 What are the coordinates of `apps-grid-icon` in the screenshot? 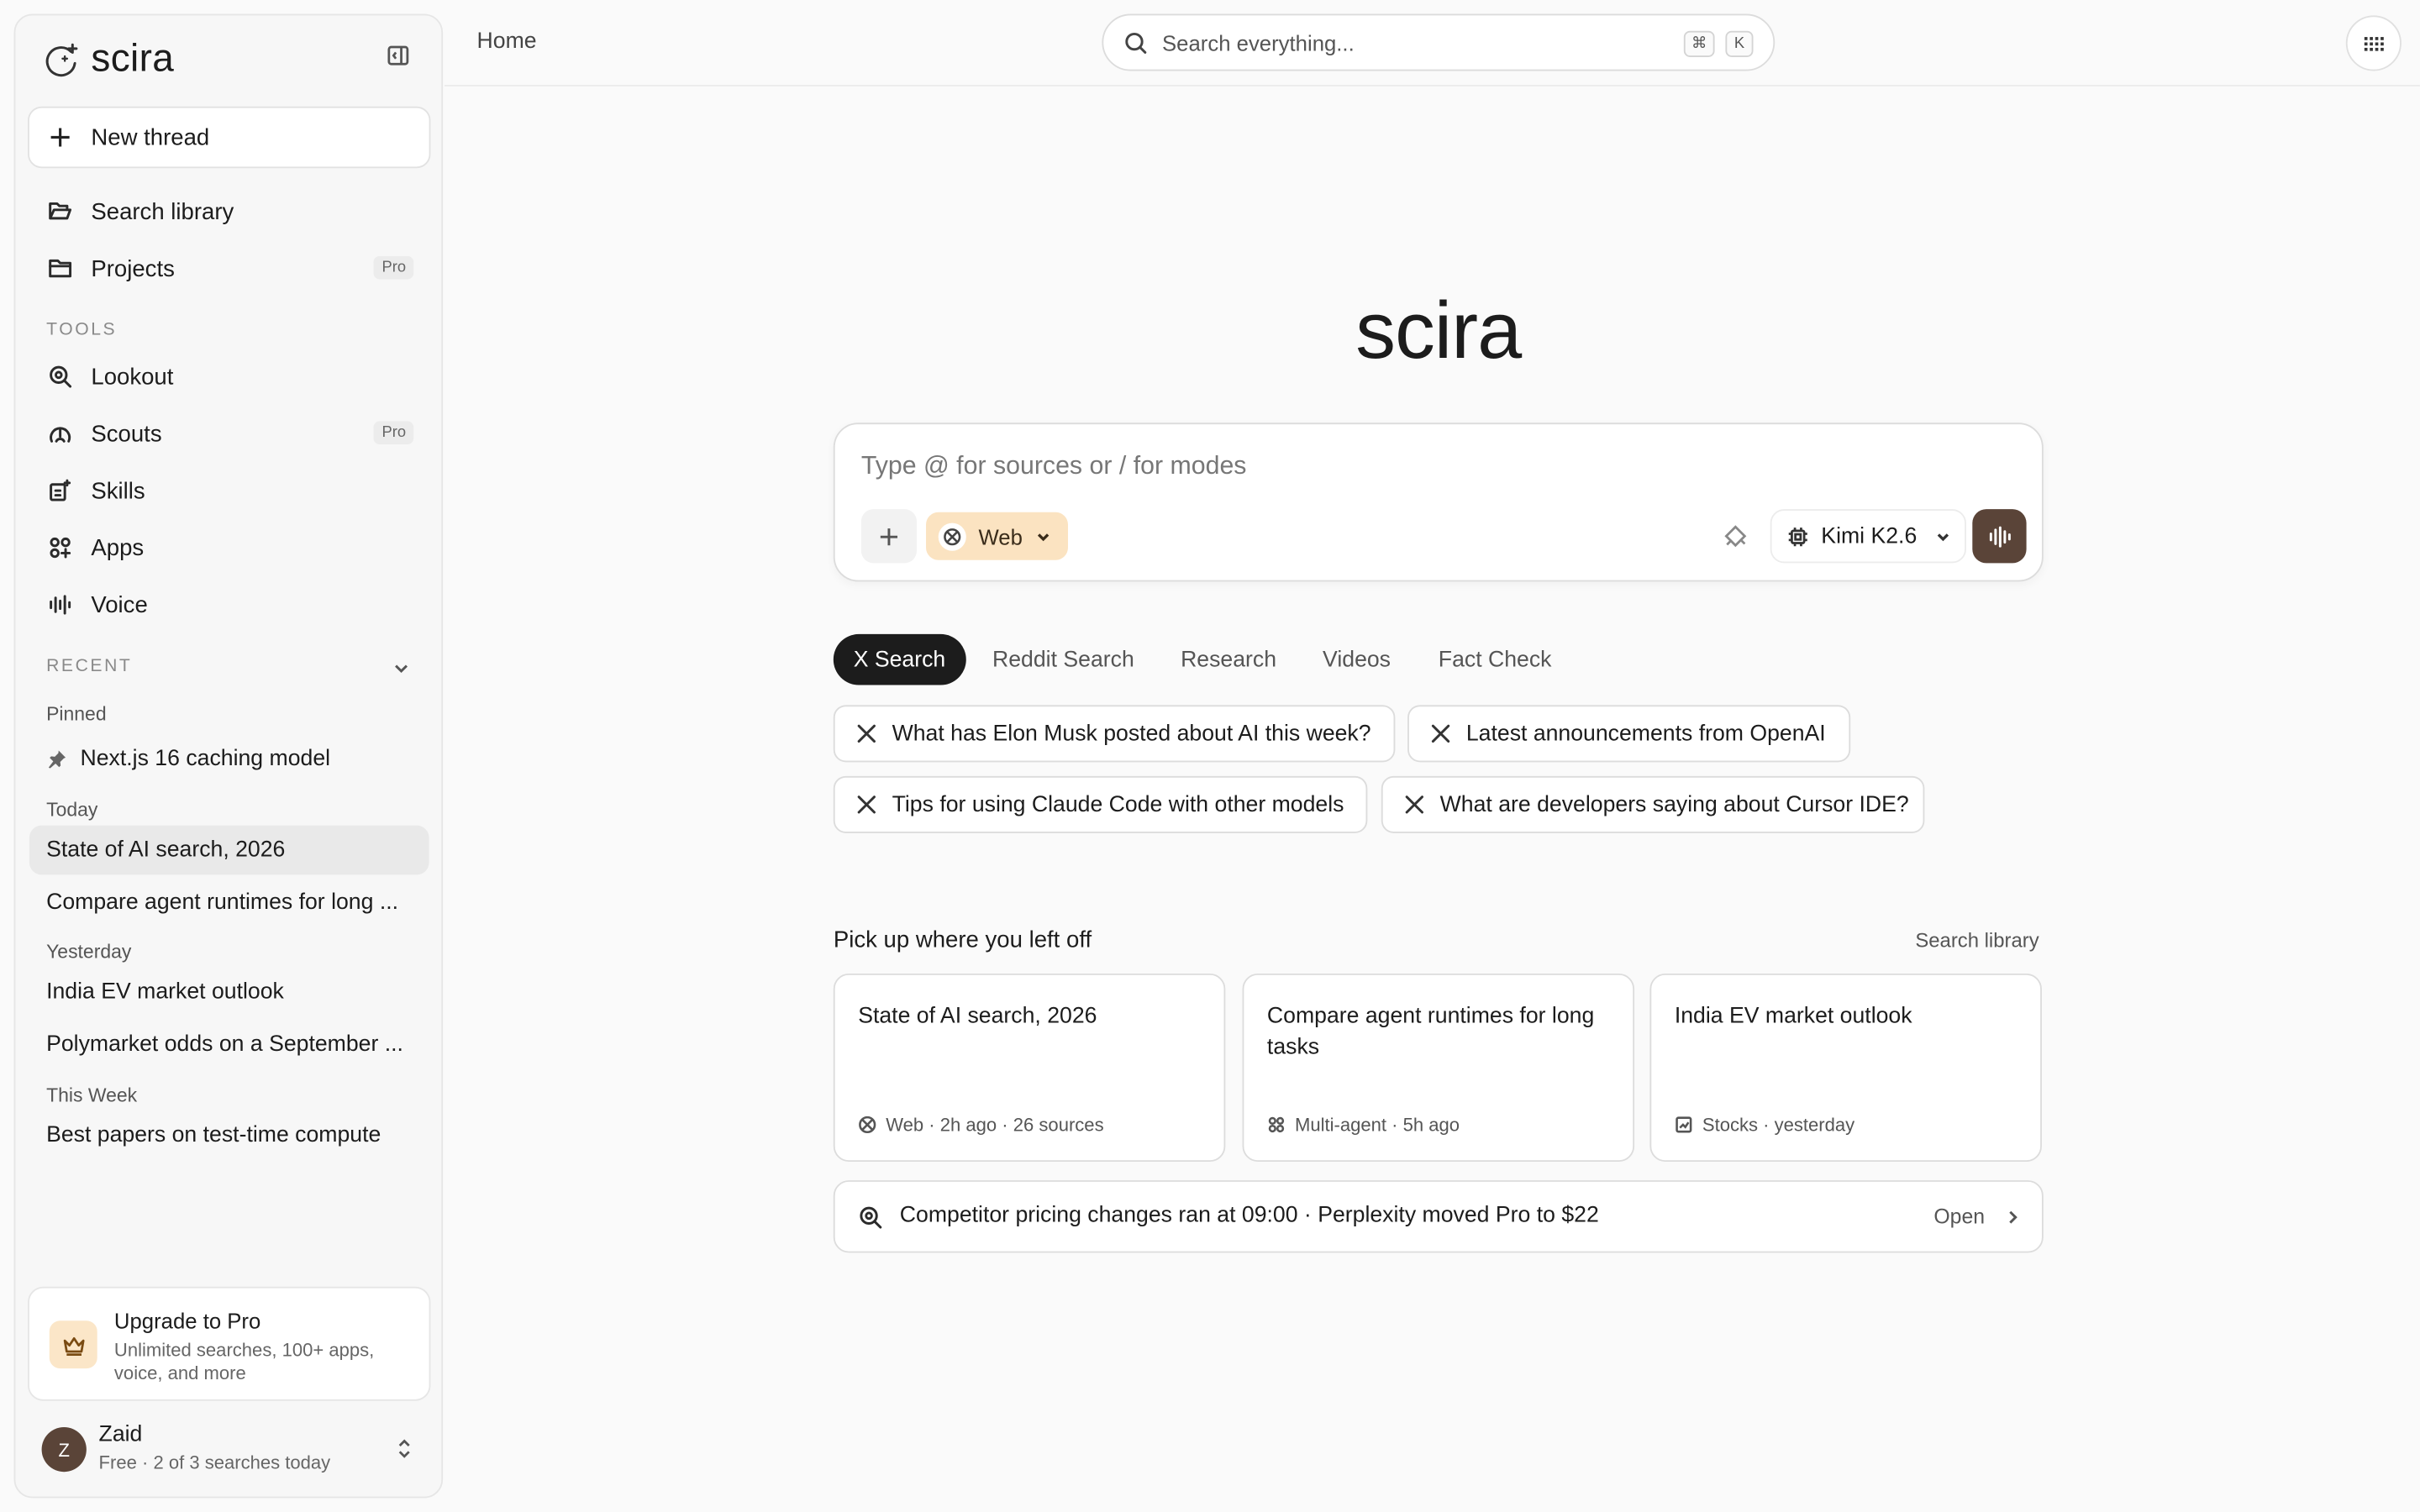 It's located at (2373, 43).